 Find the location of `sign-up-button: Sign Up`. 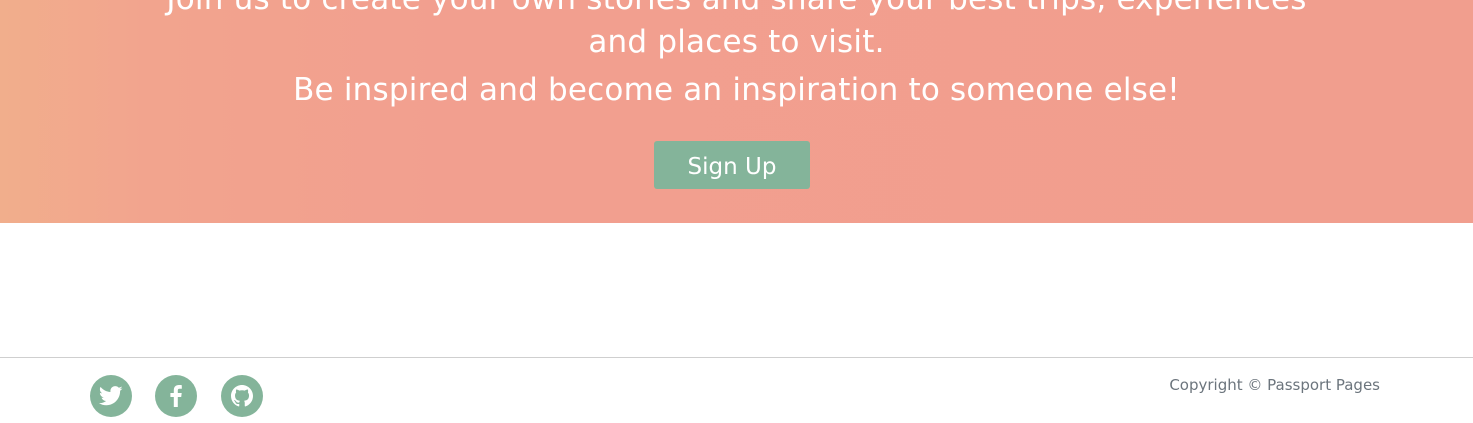

sign-up-button: Sign Up is located at coordinates (732, 165).